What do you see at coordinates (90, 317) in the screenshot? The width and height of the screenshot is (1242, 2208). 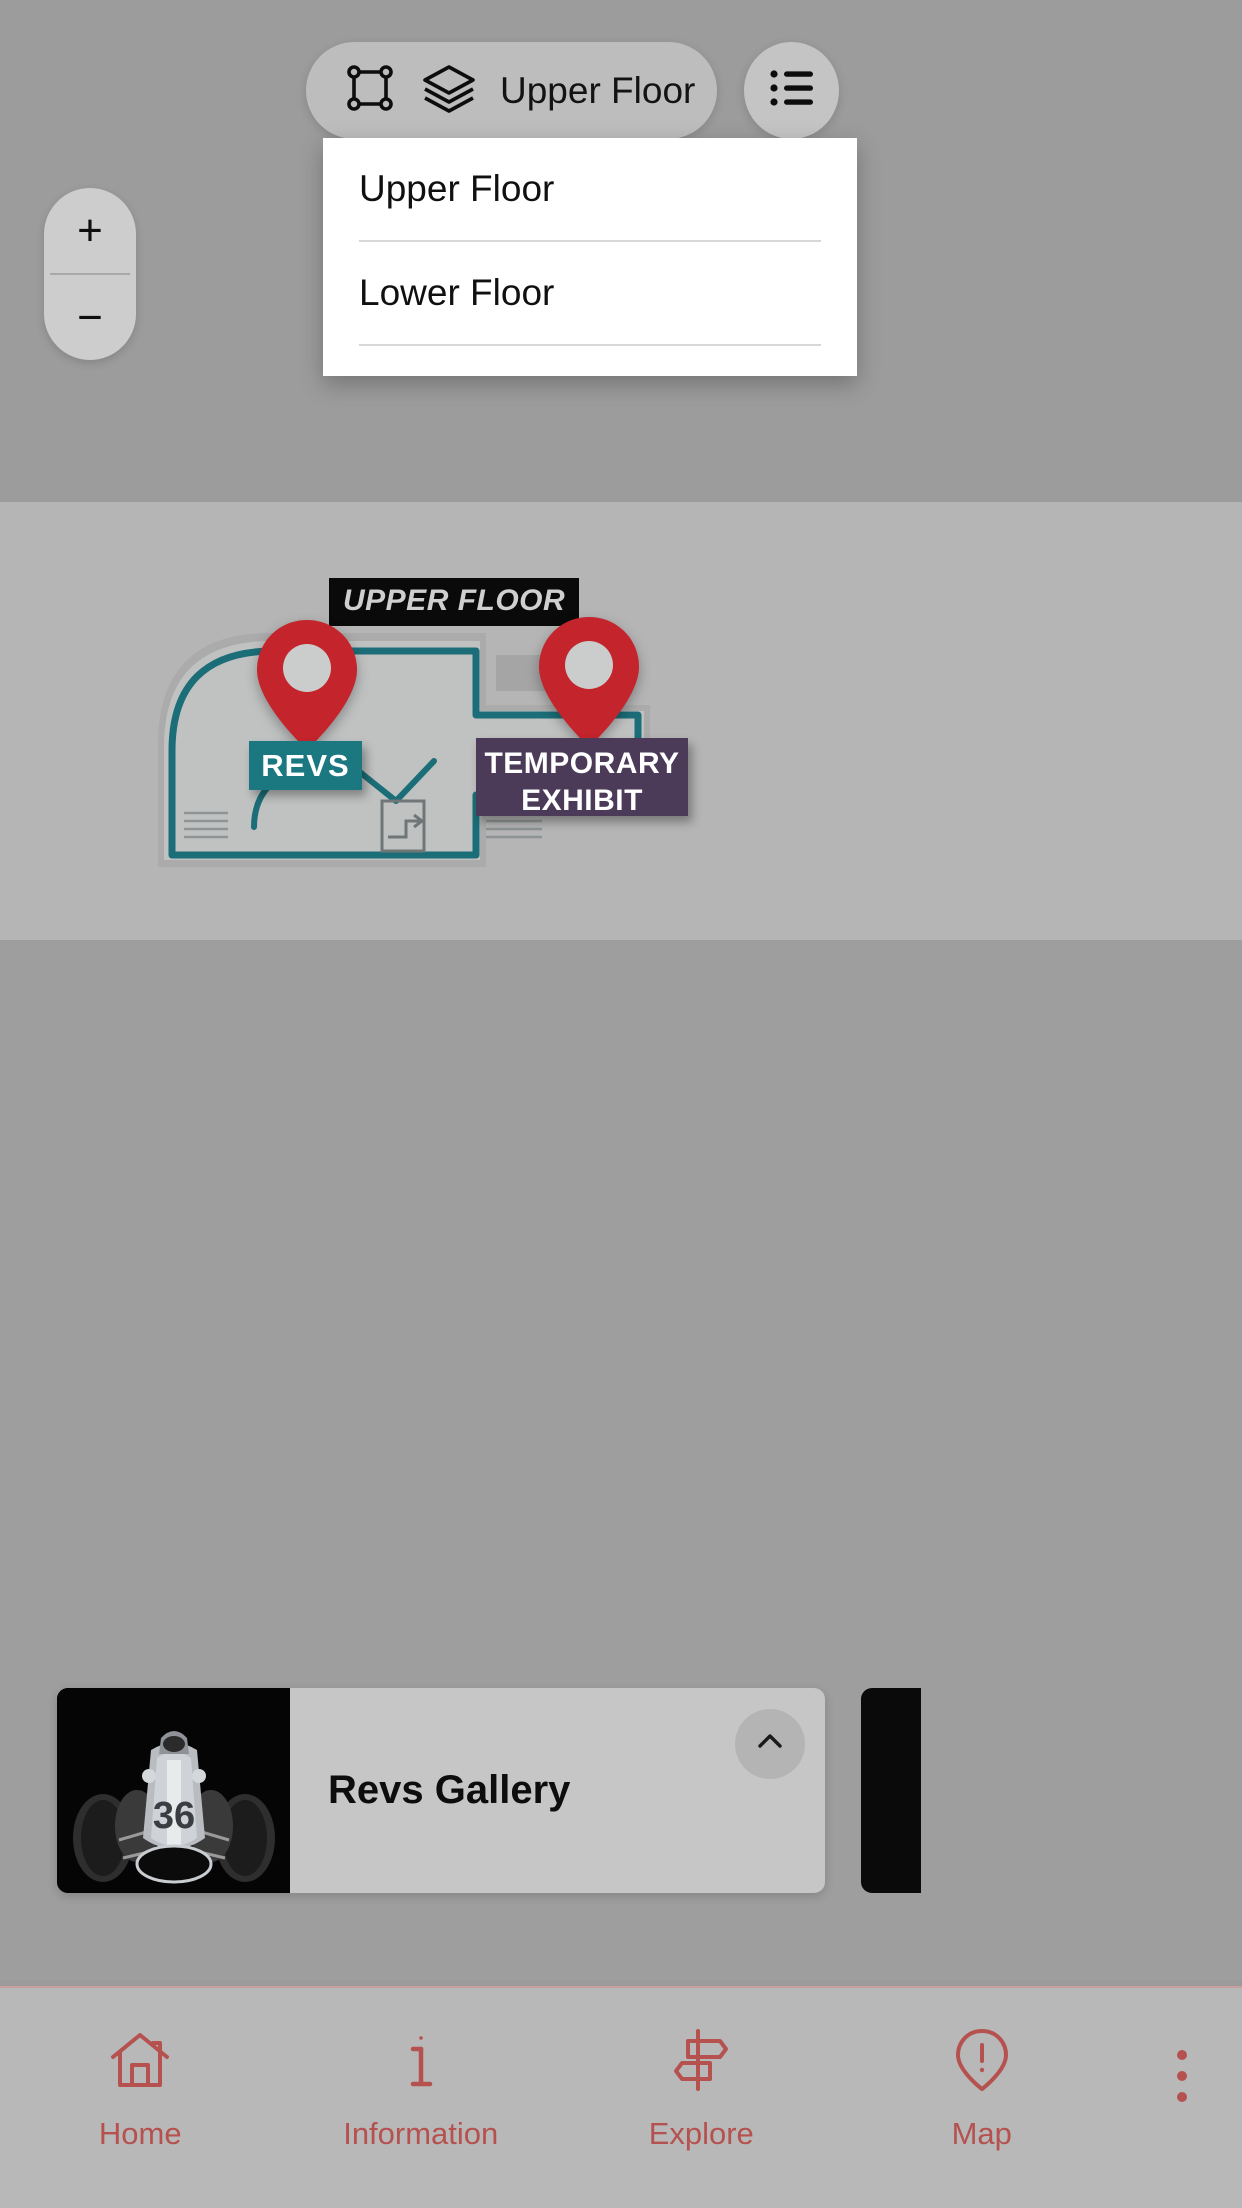 I see `zoom-out-button: −` at bounding box center [90, 317].